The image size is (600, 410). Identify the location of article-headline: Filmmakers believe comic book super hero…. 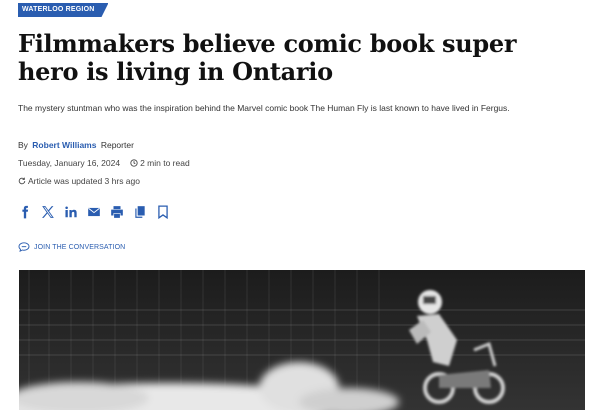
(267, 57).